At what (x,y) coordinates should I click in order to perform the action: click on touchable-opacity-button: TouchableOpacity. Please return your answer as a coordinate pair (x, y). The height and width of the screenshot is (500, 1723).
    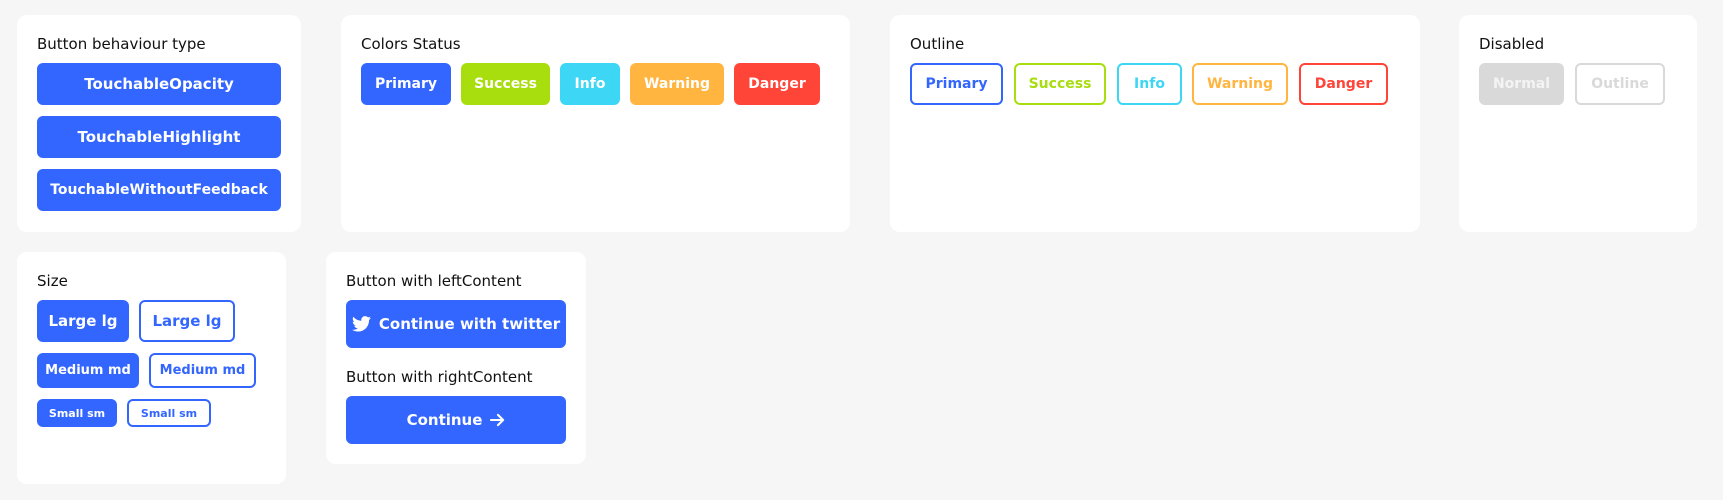
    Looking at the image, I should click on (159, 84).